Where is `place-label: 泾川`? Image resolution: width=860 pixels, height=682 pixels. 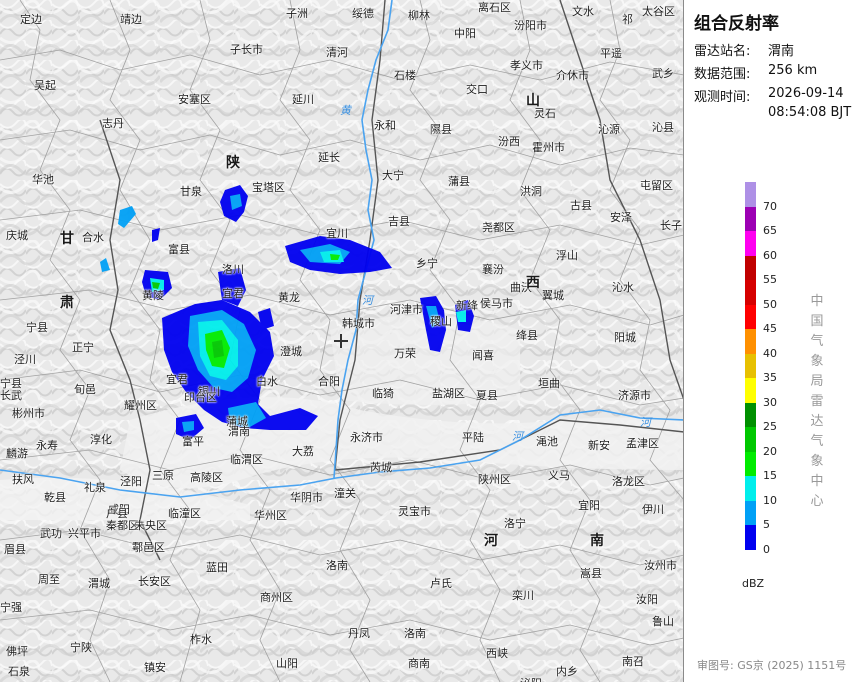
place-label: 泾川 is located at coordinates (25, 359).